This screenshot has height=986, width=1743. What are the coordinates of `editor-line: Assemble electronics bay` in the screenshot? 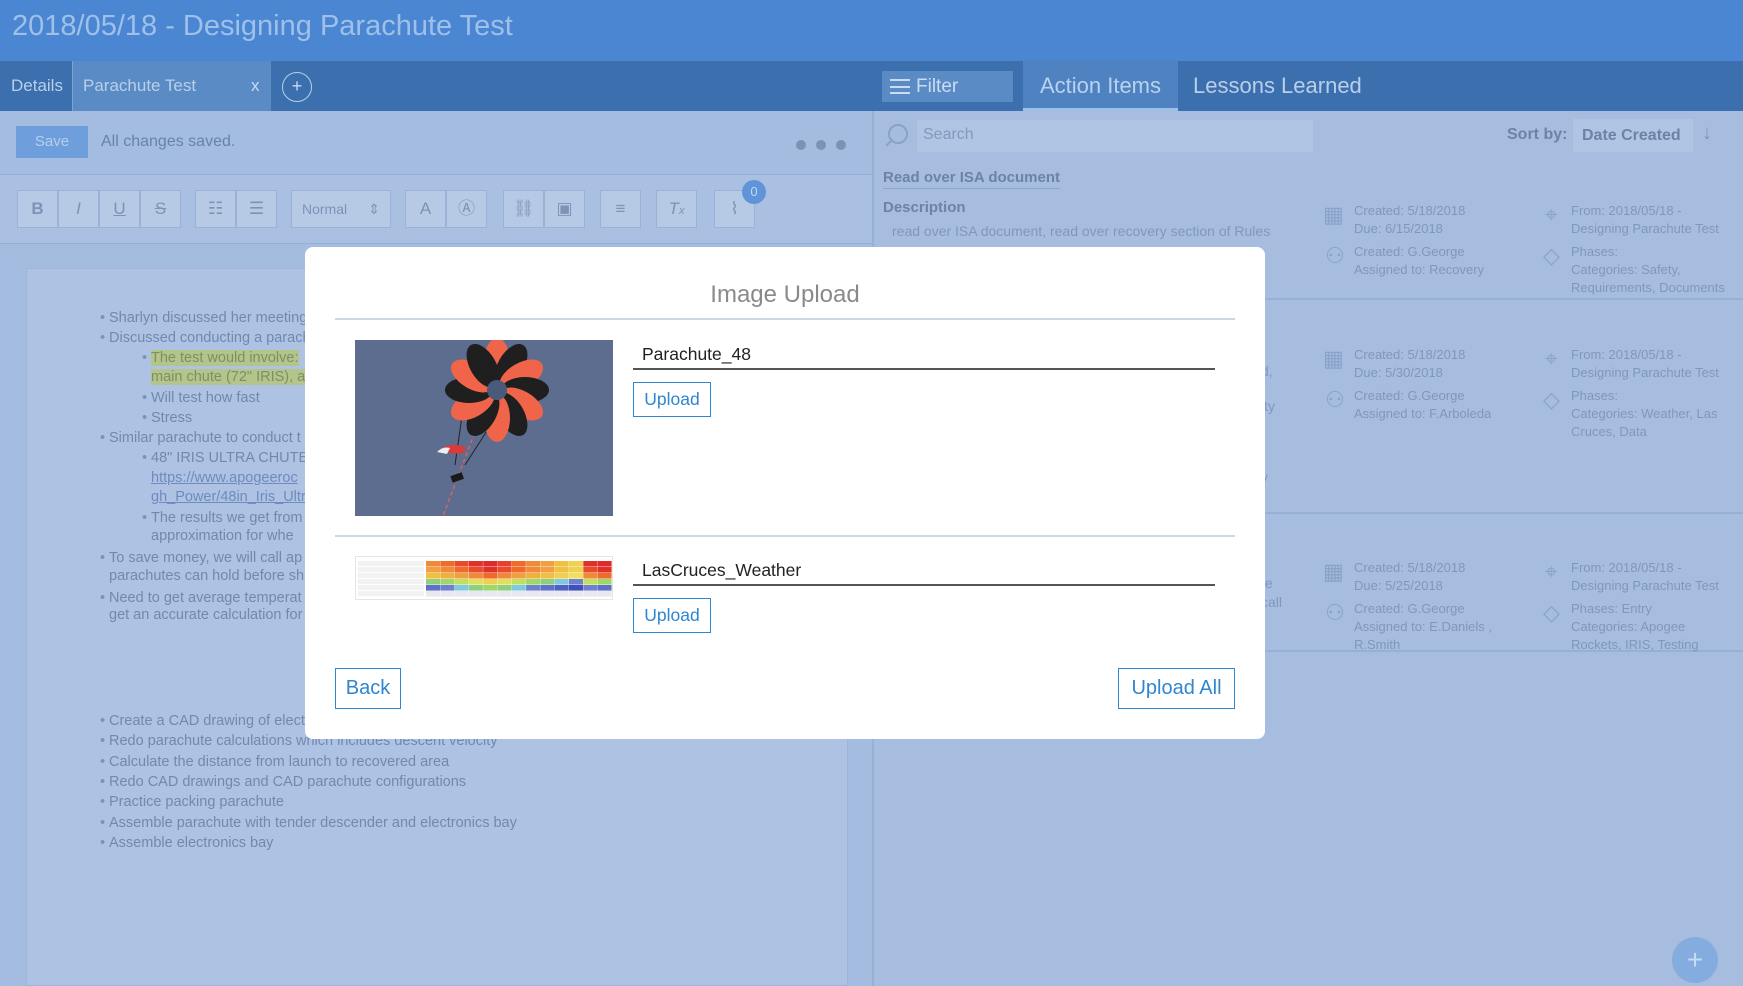 It's located at (186, 843).